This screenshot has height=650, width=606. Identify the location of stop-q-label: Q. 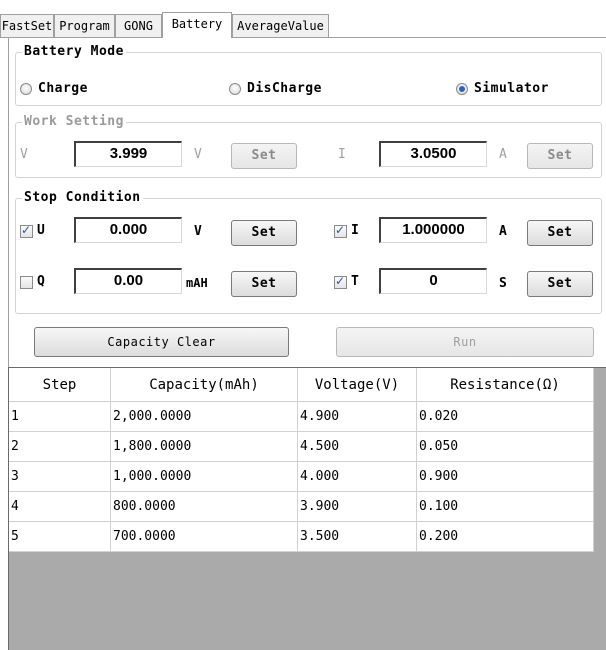
(41, 281).